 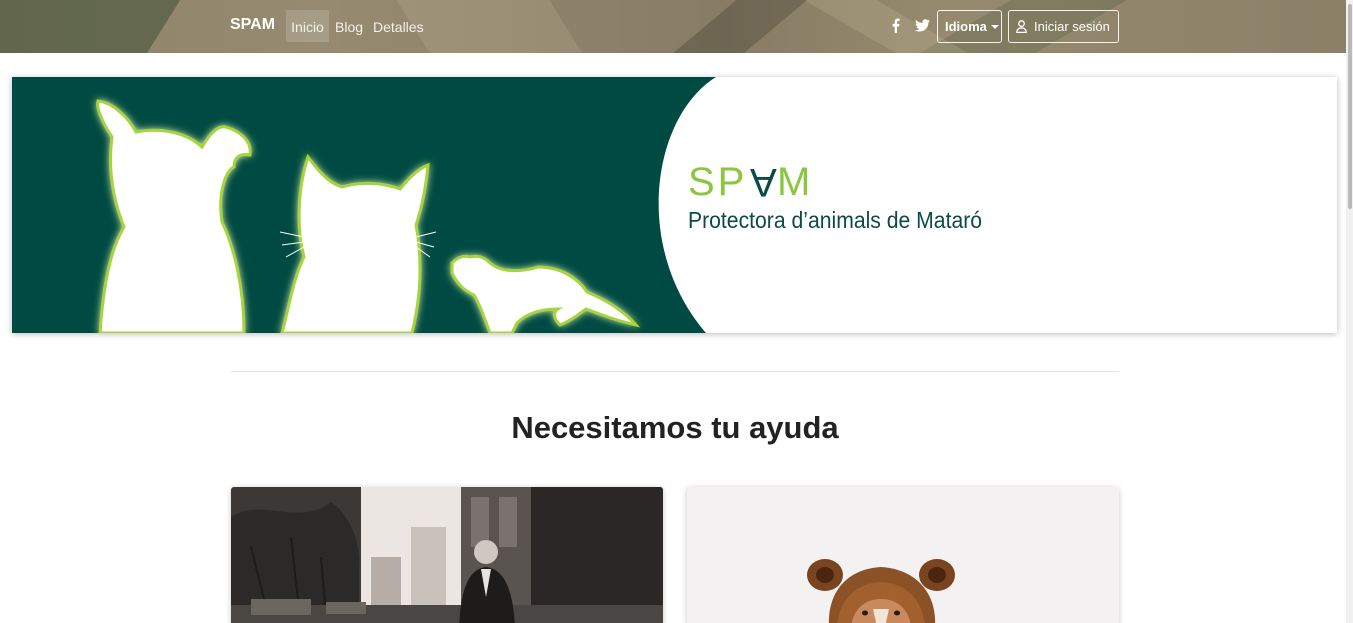 What do you see at coordinates (349, 27) in the screenshot?
I see `nav-link-blog: Blog` at bounding box center [349, 27].